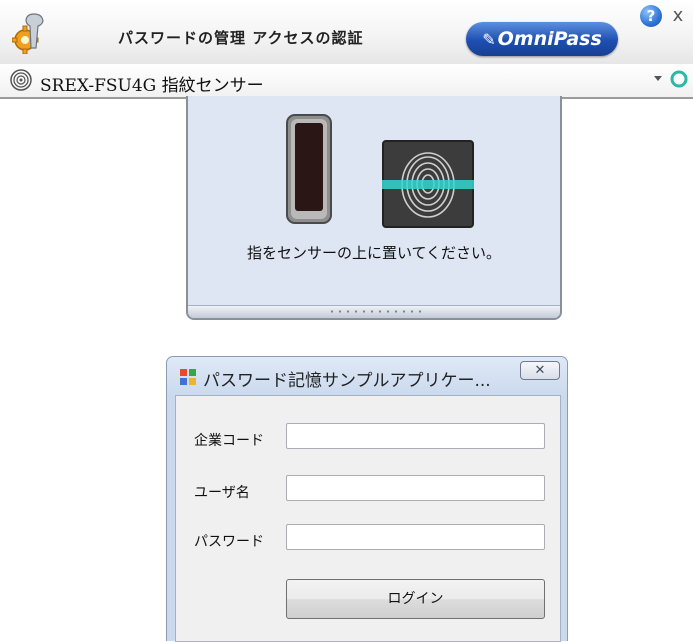 The image size is (693, 642). Describe the element at coordinates (679, 79) in the screenshot. I see `refresh-icon` at that location.